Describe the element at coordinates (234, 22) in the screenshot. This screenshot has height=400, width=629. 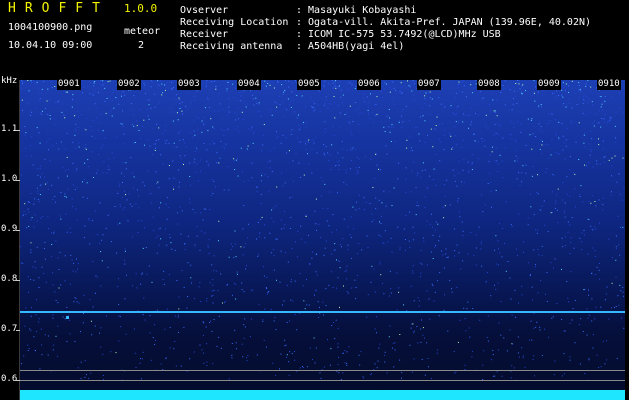
I see `location-label: Receiving Location` at that location.